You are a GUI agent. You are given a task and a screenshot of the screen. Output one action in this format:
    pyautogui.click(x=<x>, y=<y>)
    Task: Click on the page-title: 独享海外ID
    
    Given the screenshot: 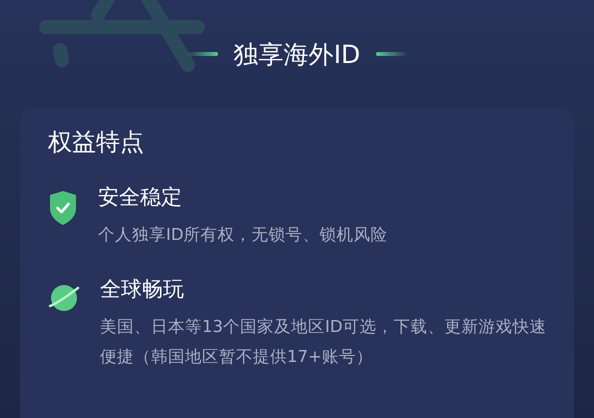 What is the action you would take?
    pyautogui.click(x=297, y=54)
    